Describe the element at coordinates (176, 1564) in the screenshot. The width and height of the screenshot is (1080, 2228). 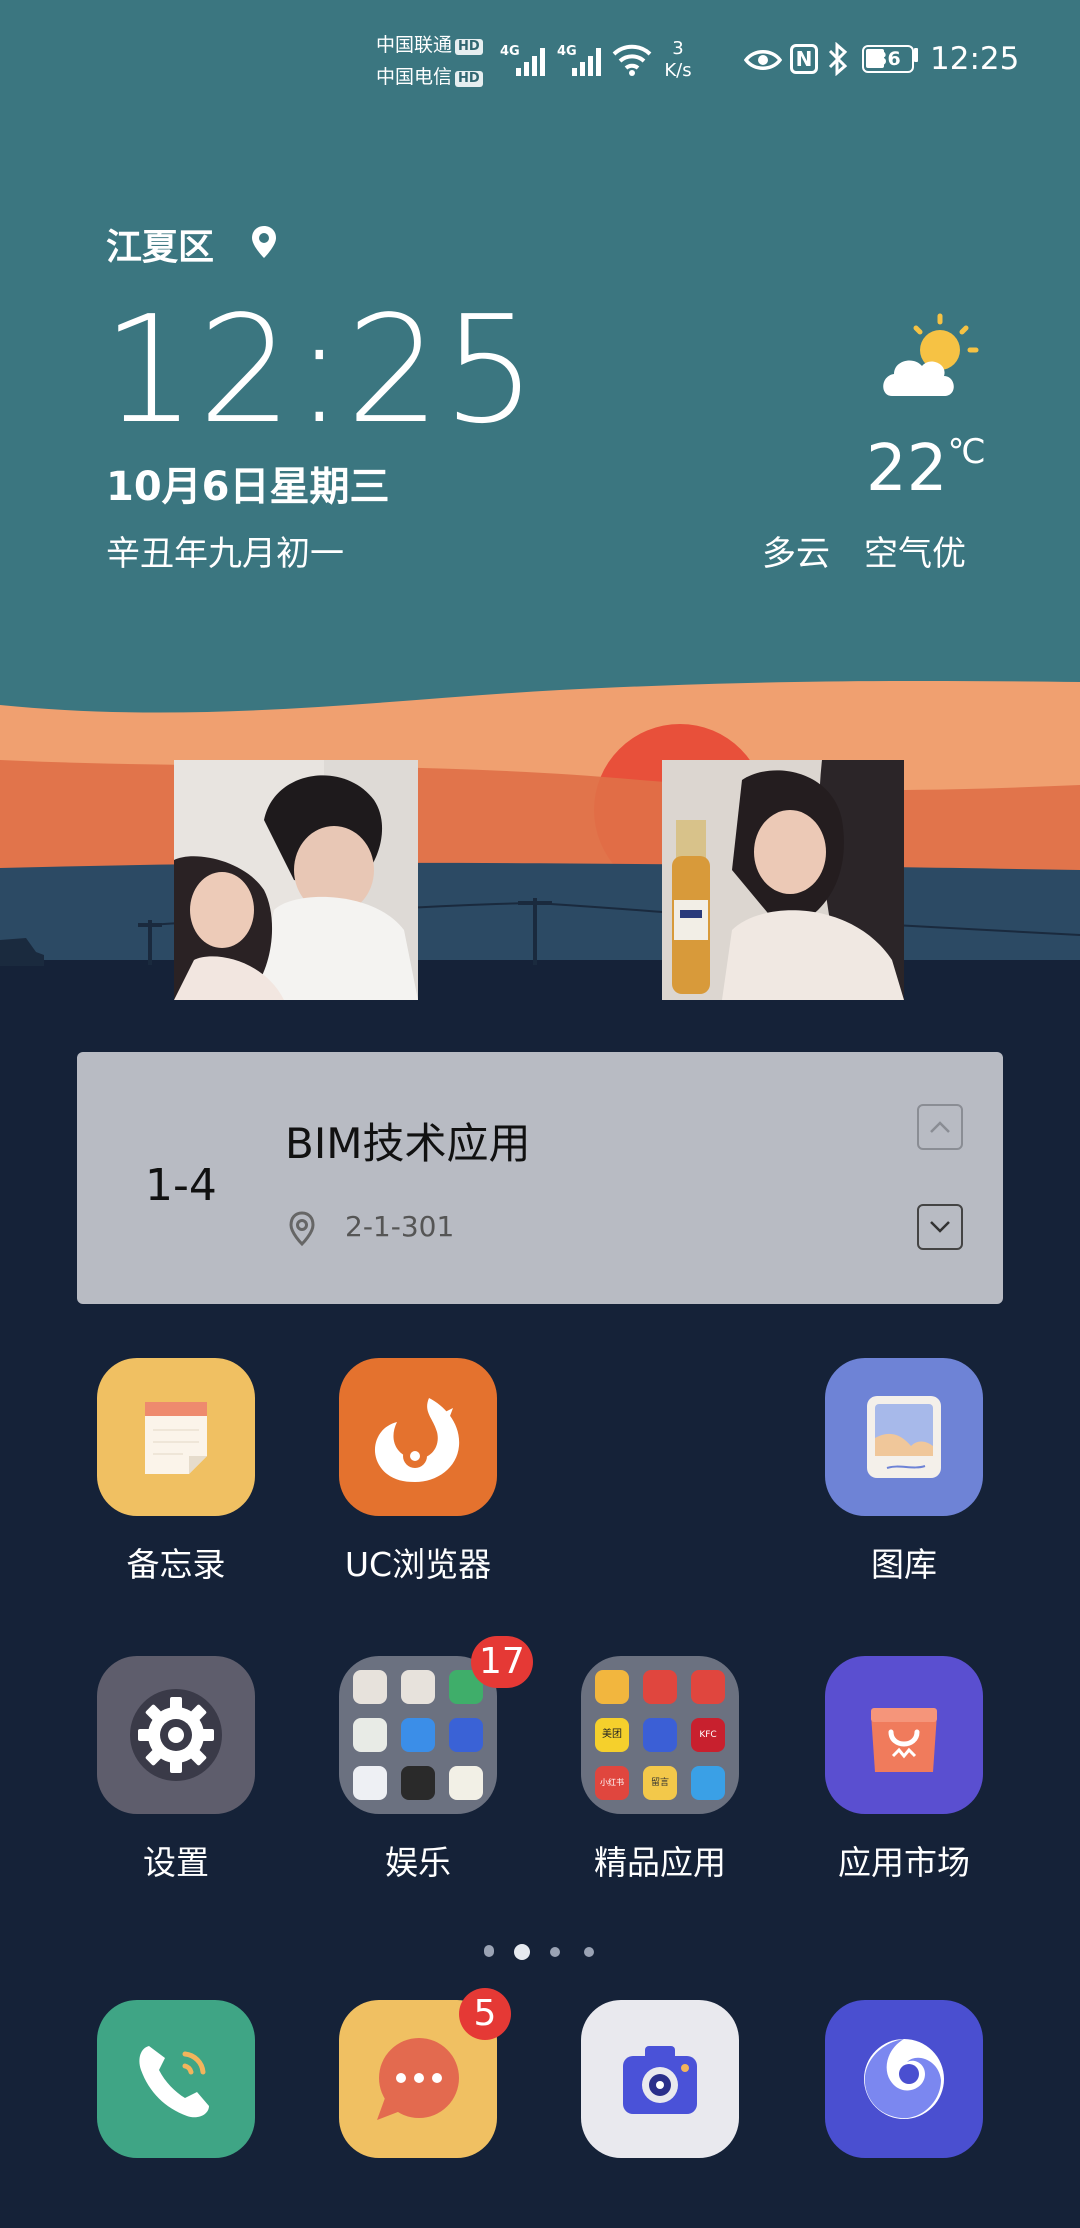
I see `app-label-notes: 备忘录` at that location.